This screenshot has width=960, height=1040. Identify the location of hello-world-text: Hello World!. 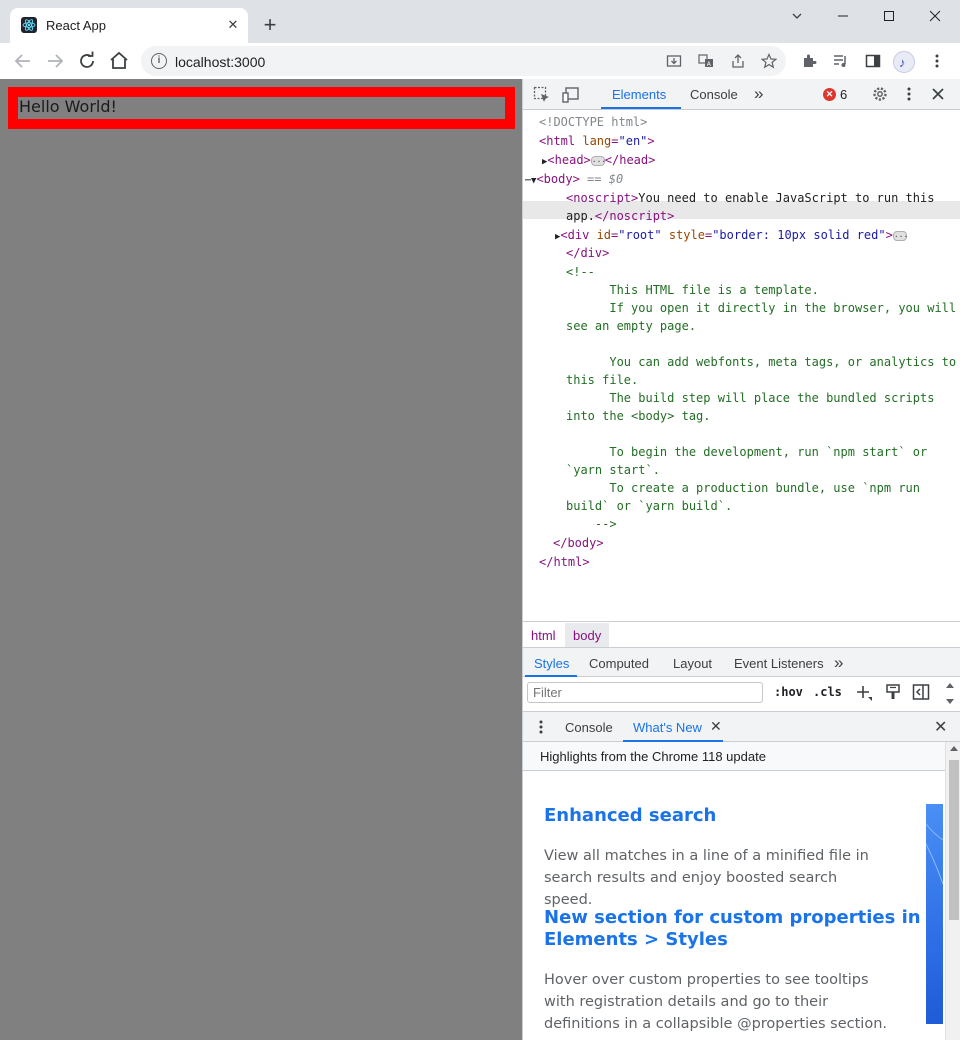
(68, 106).